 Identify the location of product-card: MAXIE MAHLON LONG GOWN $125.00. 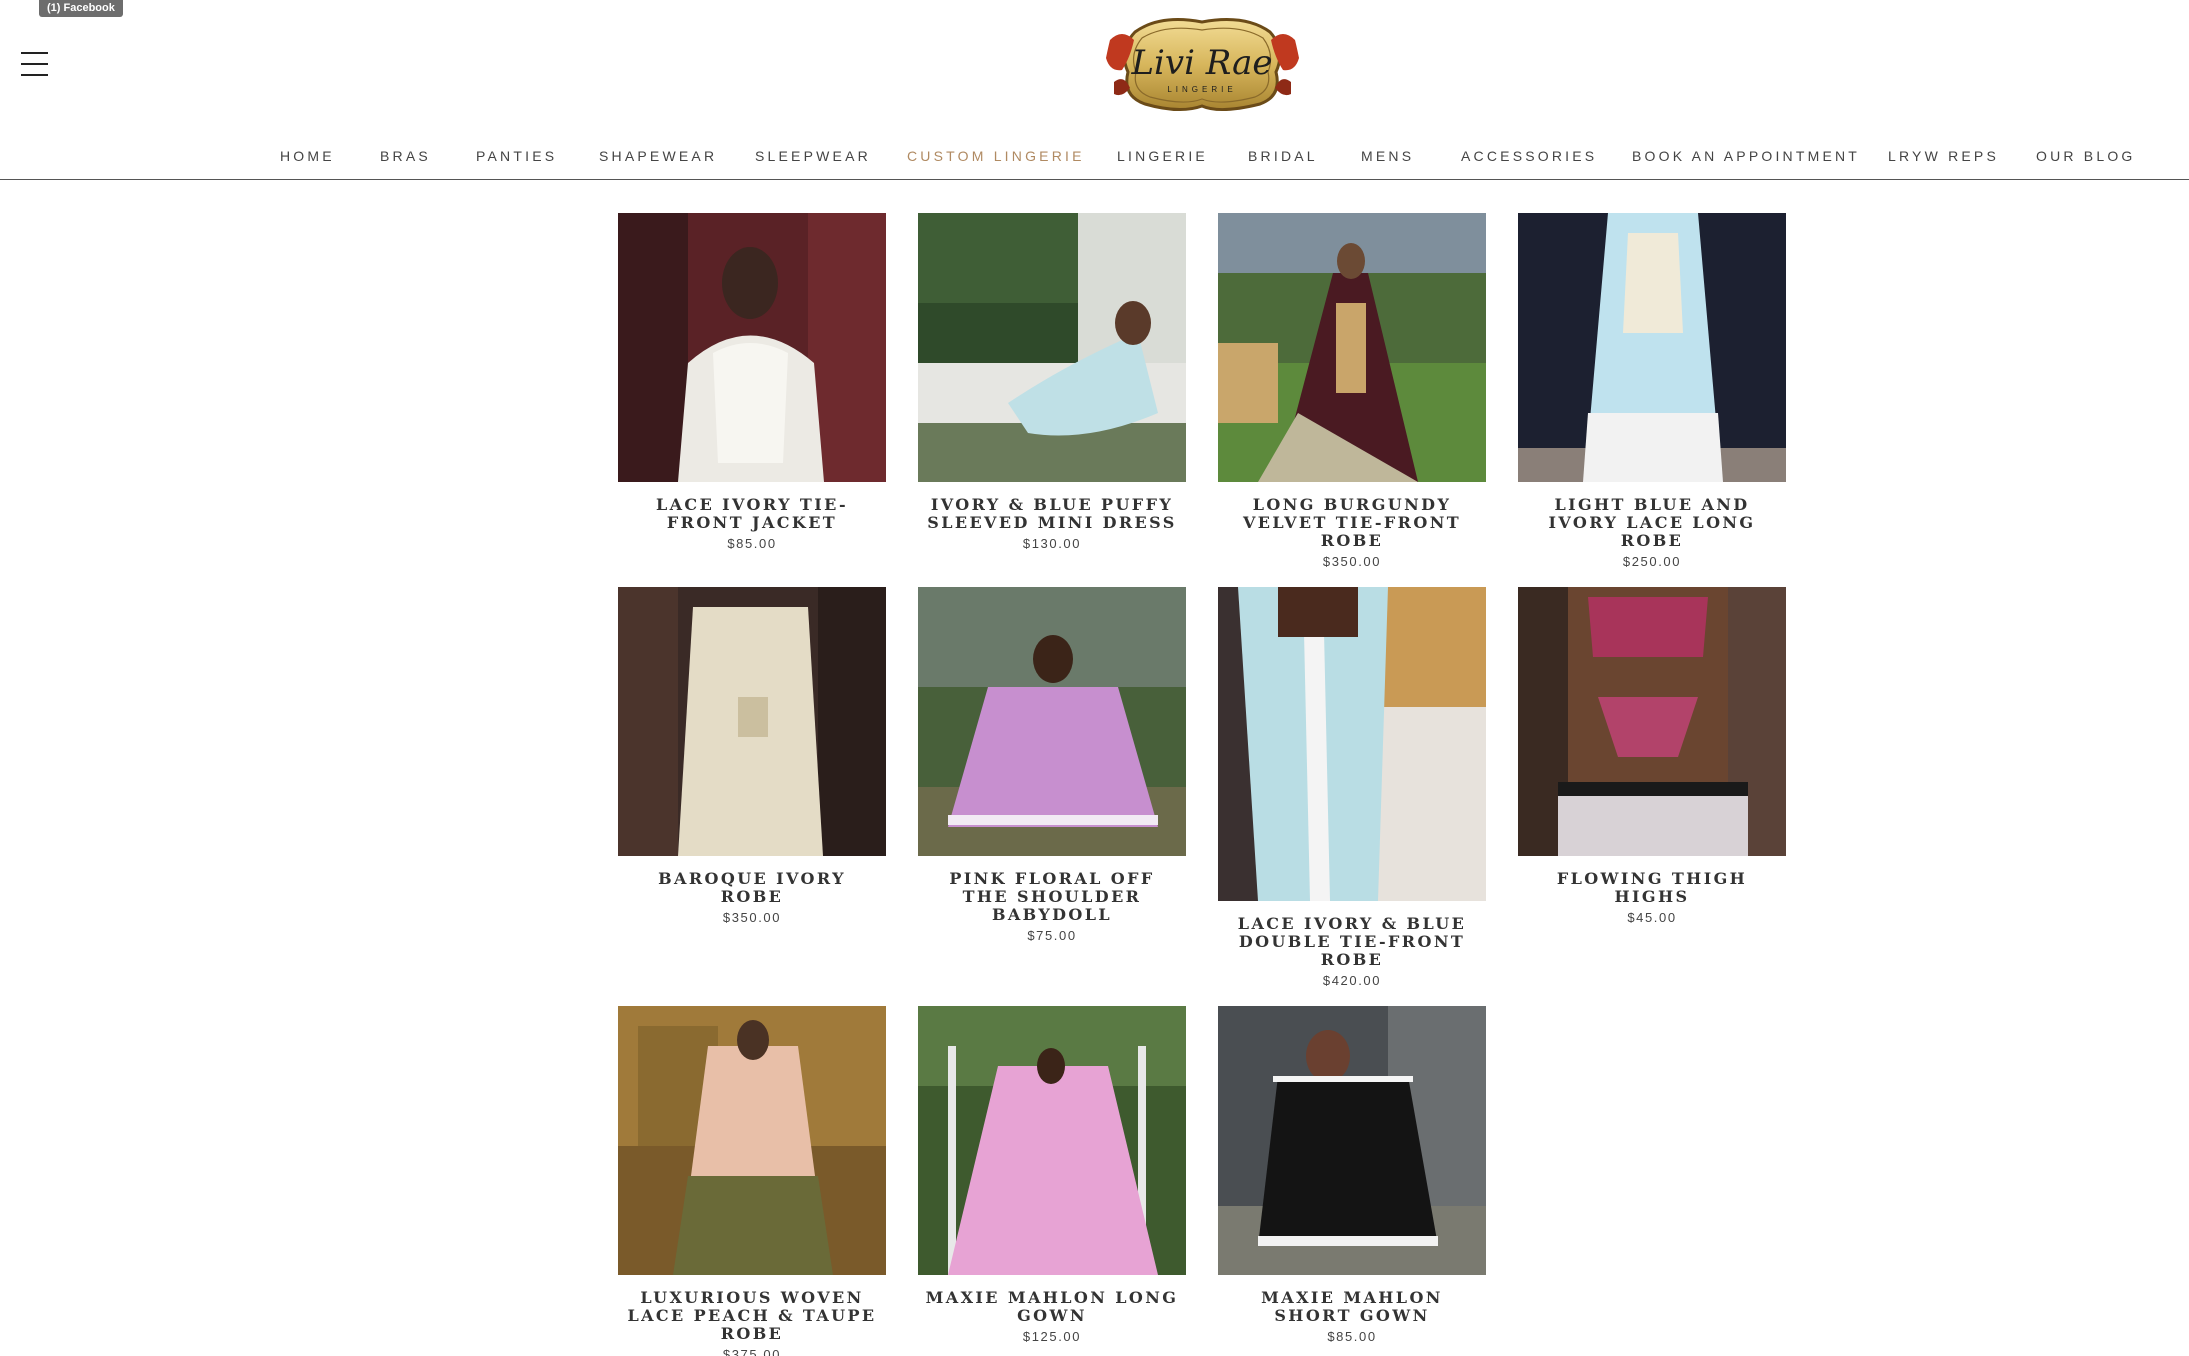
(1052, 1175).